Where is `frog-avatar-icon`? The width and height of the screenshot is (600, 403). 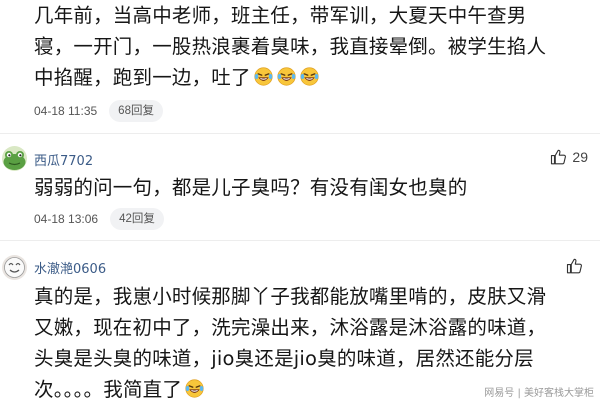
frog-avatar-icon is located at coordinates (14, 158).